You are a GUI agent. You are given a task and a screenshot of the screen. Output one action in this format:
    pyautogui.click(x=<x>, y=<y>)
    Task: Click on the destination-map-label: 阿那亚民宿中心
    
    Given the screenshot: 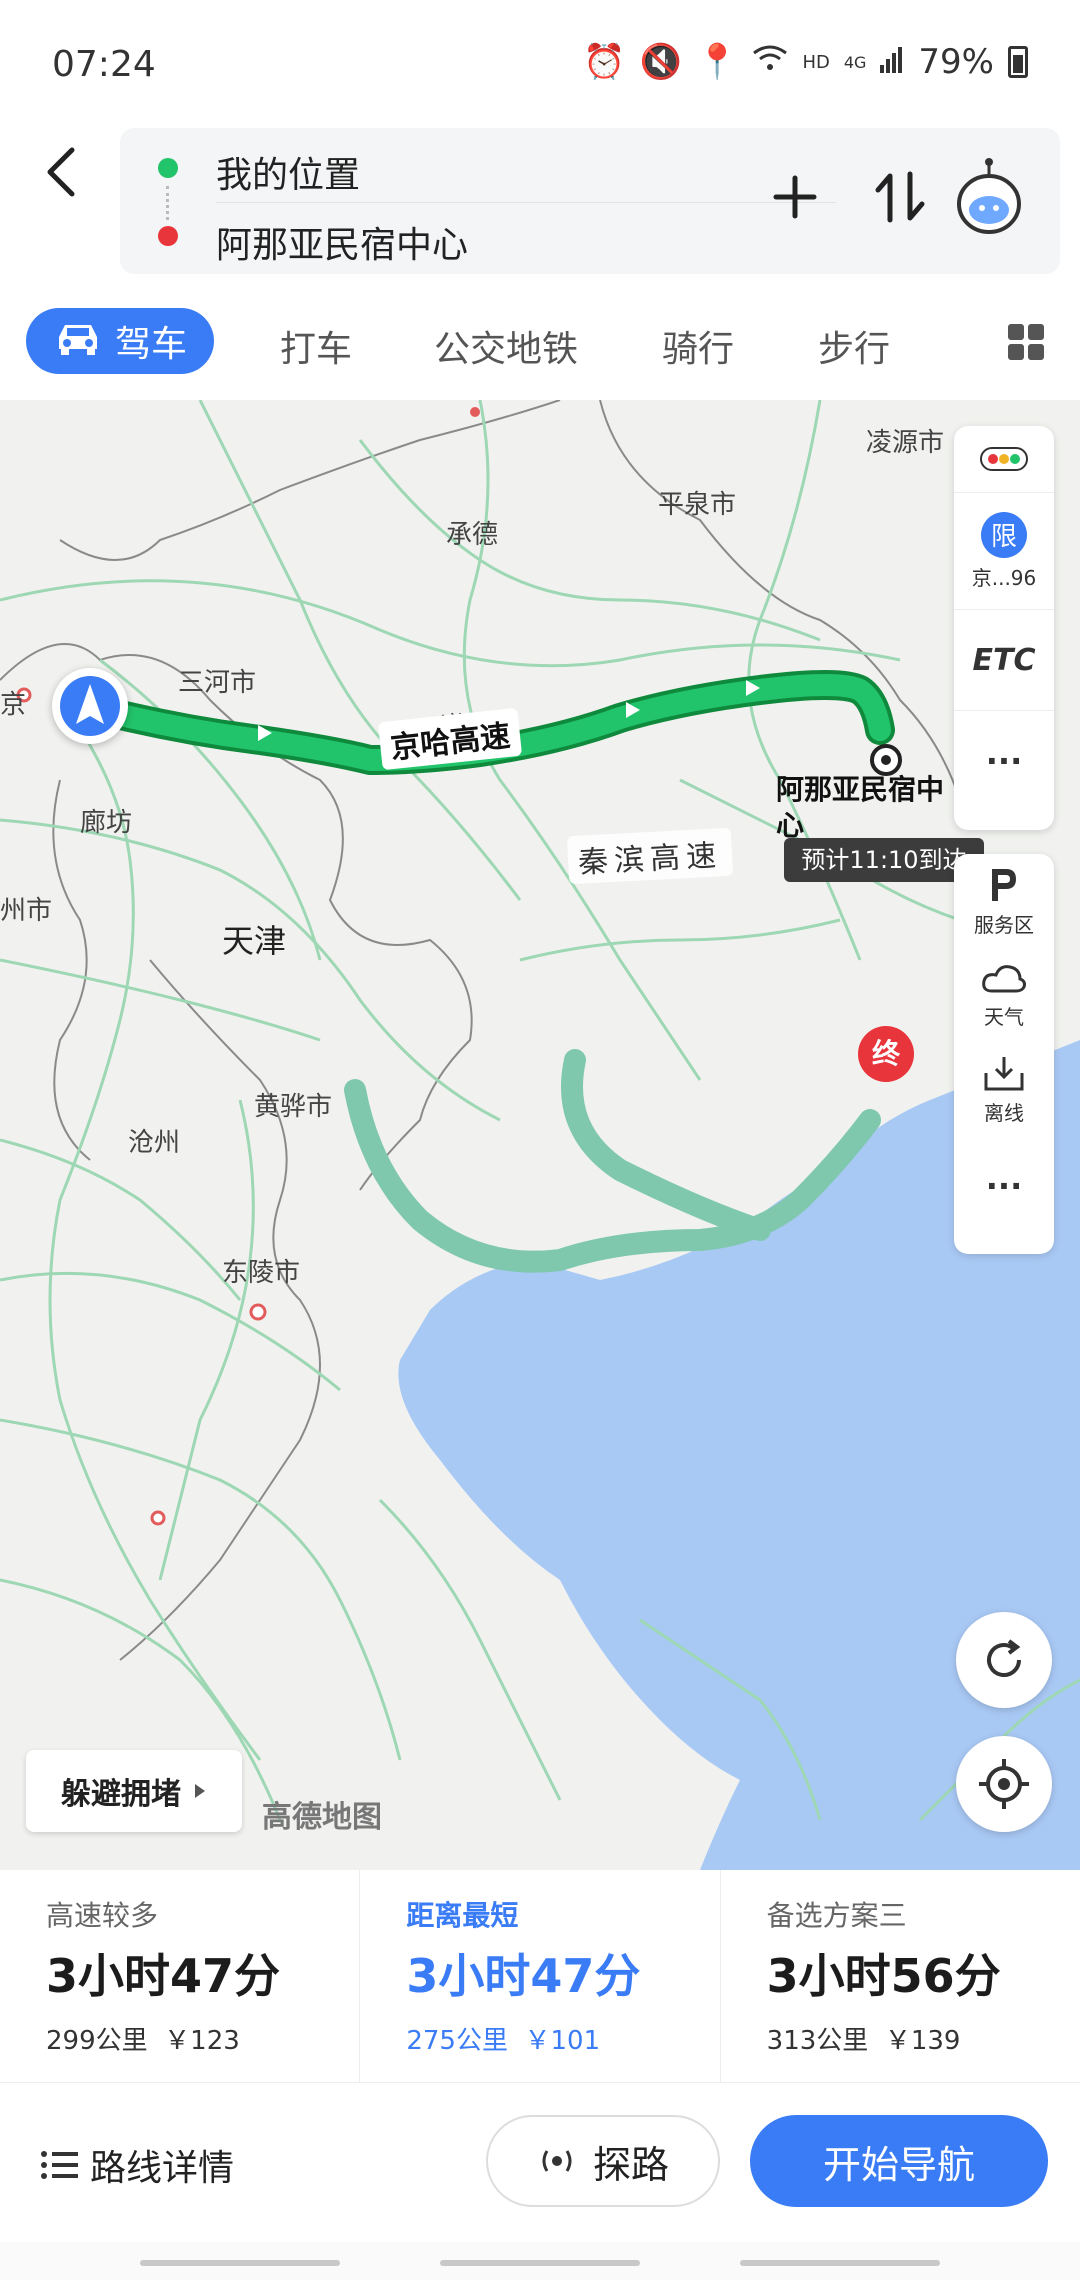 What is the action you would take?
    pyautogui.click(x=860, y=807)
    